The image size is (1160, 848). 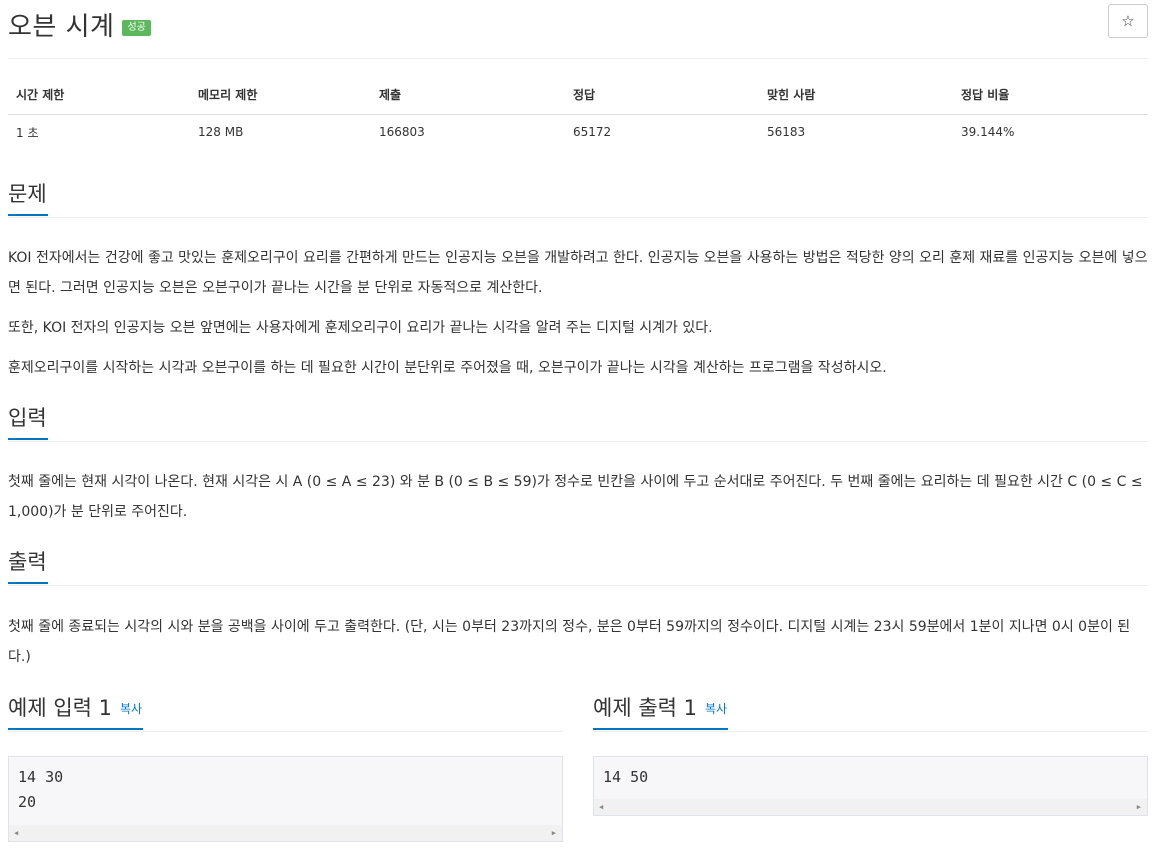 I want to click on sample-output-title-text: 예제 출력 1, so click(x=645, y=708).